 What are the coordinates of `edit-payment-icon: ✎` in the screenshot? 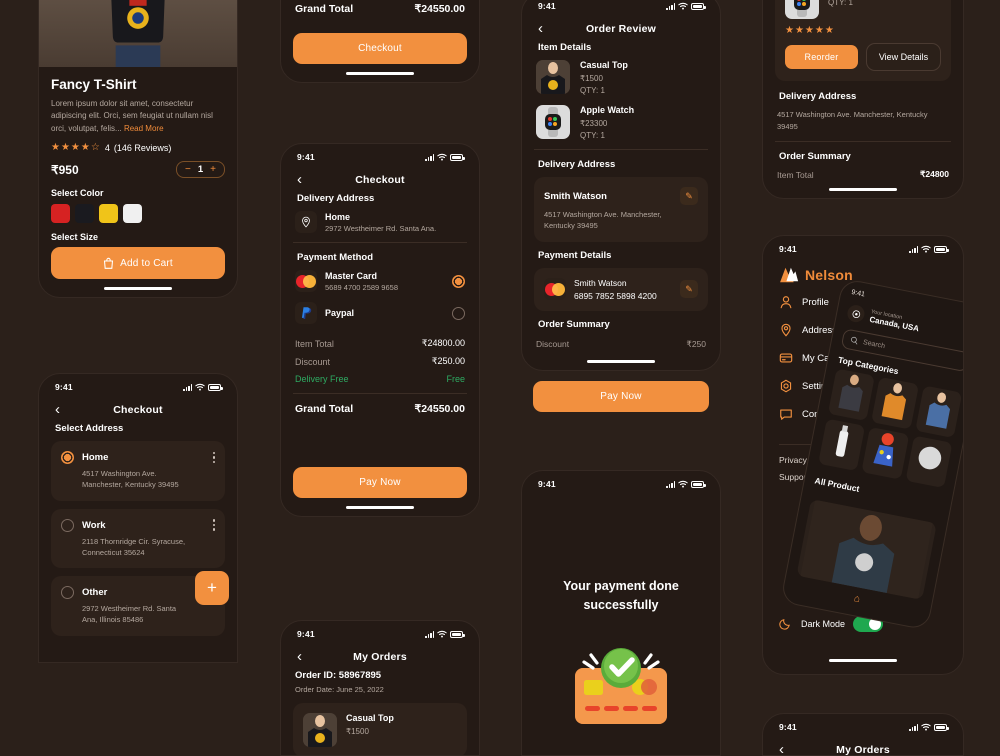 It's located at (689, 289).